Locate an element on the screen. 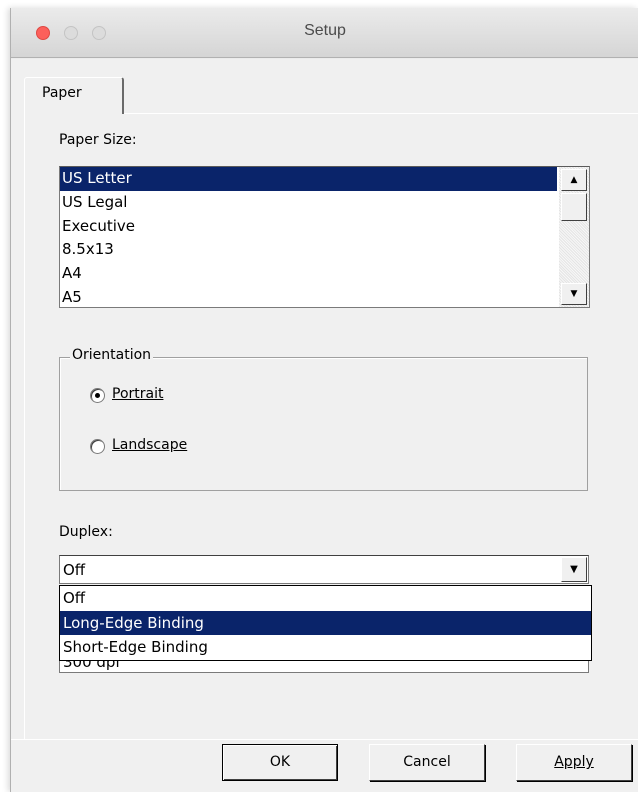 The width and height of the screenshot is (638, 792). list-item: Executive is located at coordinates (308, 227).